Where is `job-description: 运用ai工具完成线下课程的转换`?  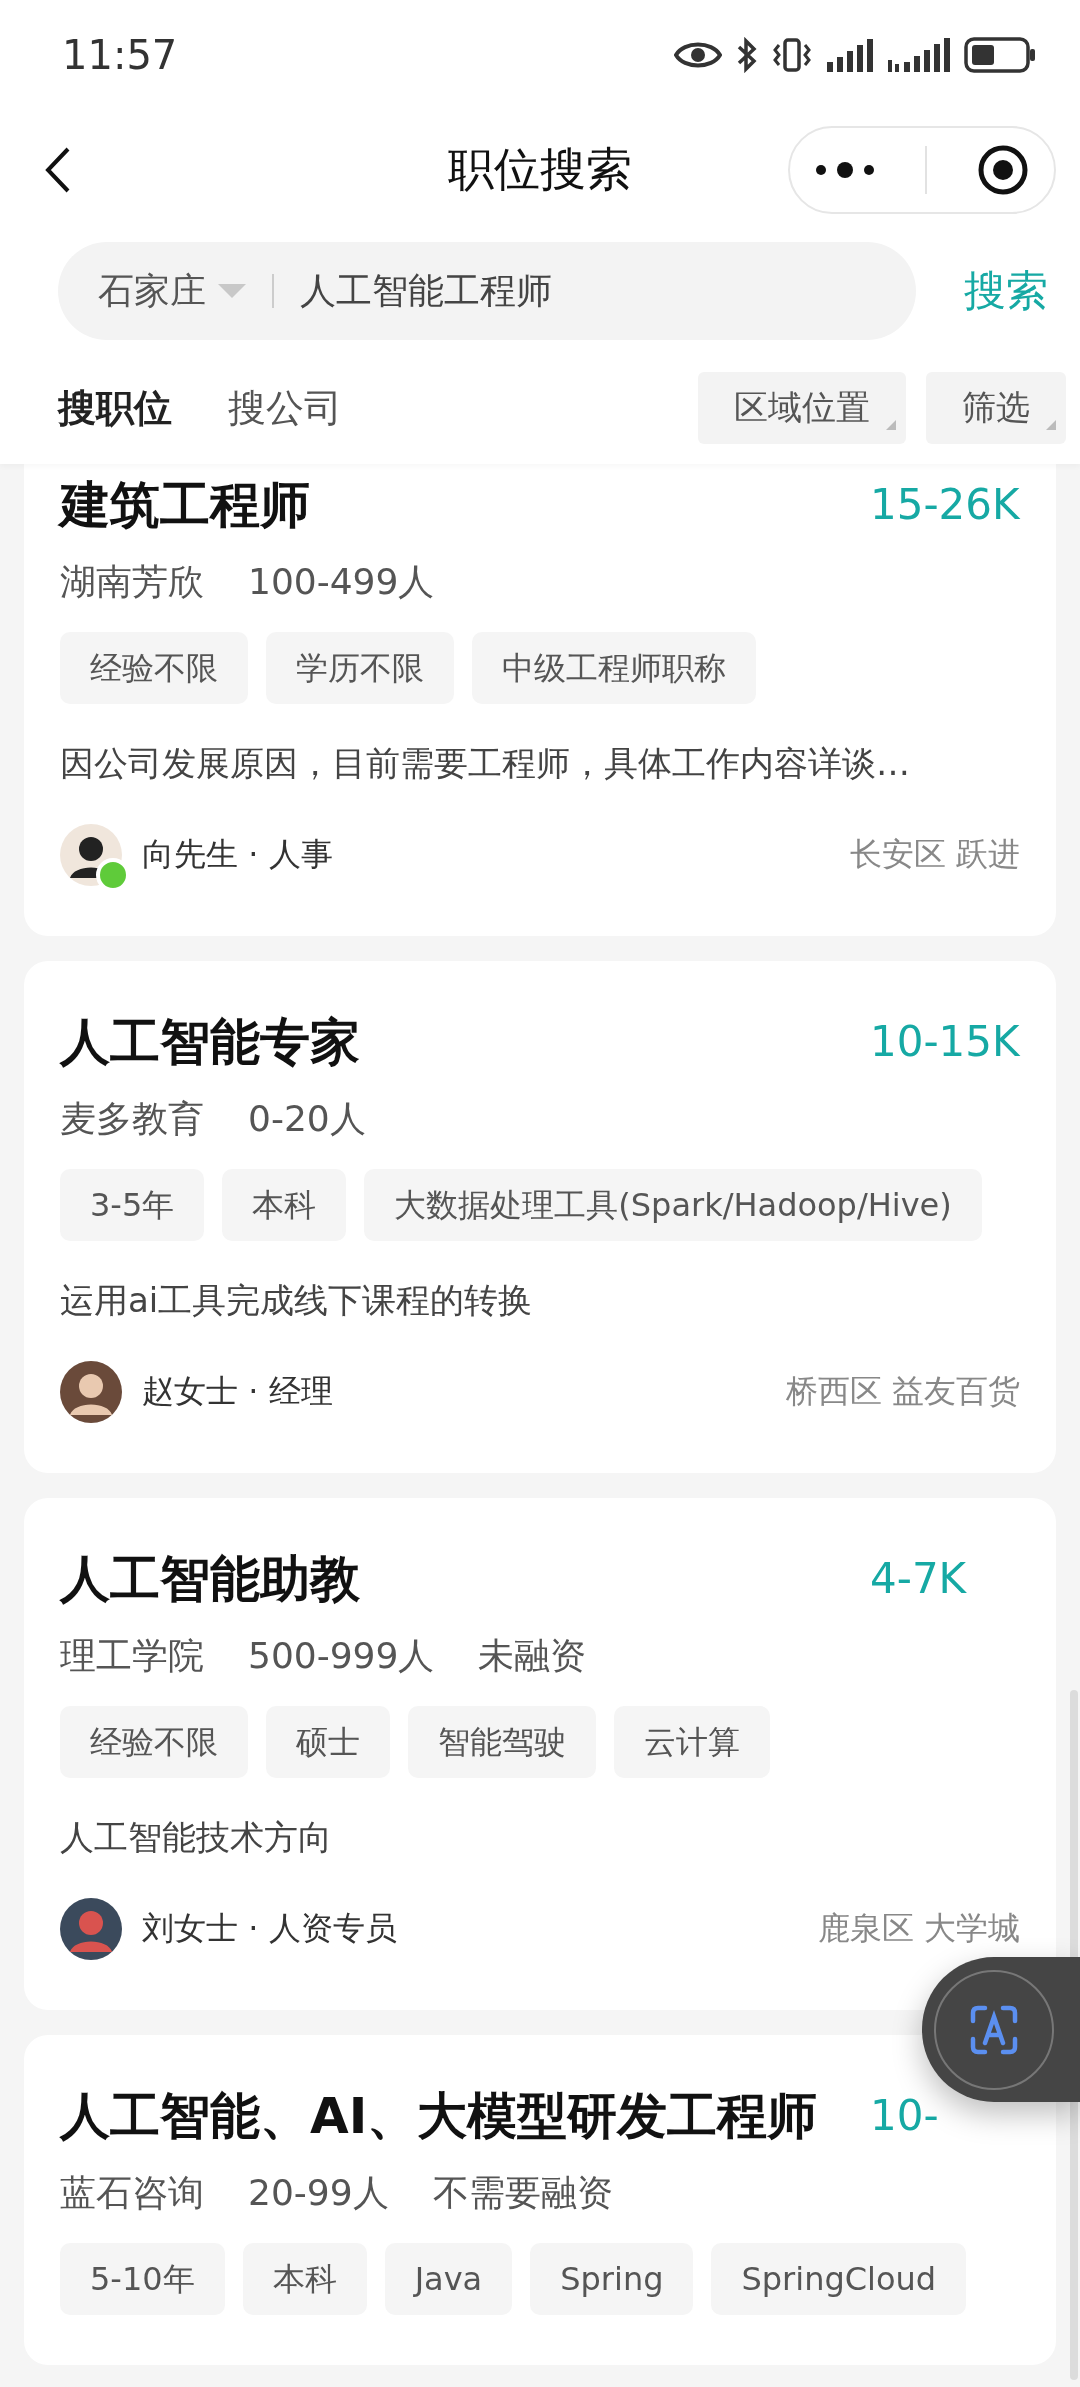 job-description: 运用ai工具完成线下课程的转换 is located at coordinates (297, 1300).